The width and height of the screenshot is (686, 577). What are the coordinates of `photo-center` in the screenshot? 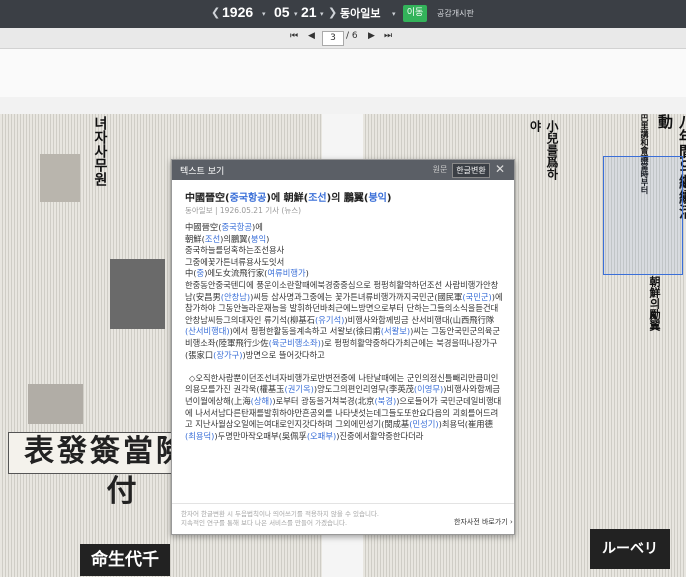 It's located at (137, 294).